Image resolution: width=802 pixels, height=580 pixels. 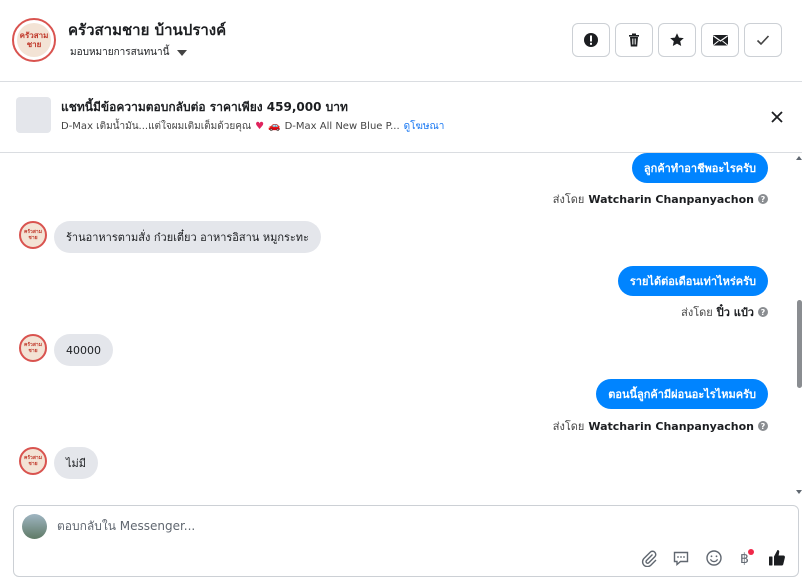 What do you see at coordinates (76, 463) in the screenshot?
I see `incoming-message: ไม่มี` at bounding box center [76, 463].